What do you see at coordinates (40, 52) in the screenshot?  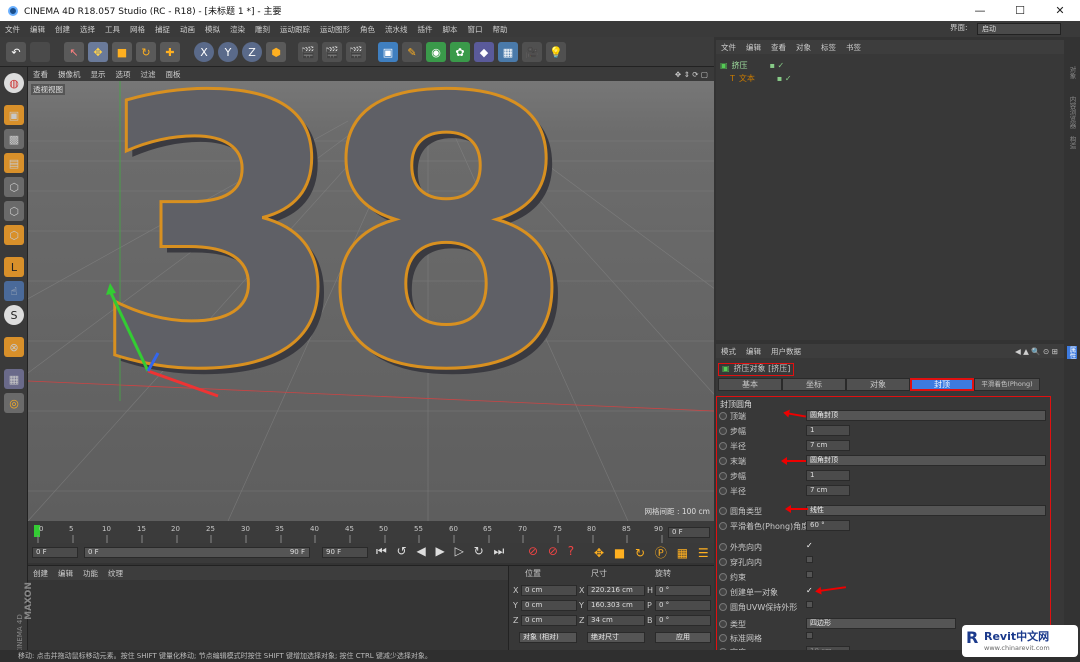 I see `redo-icon` at bounding box center [40, 52].